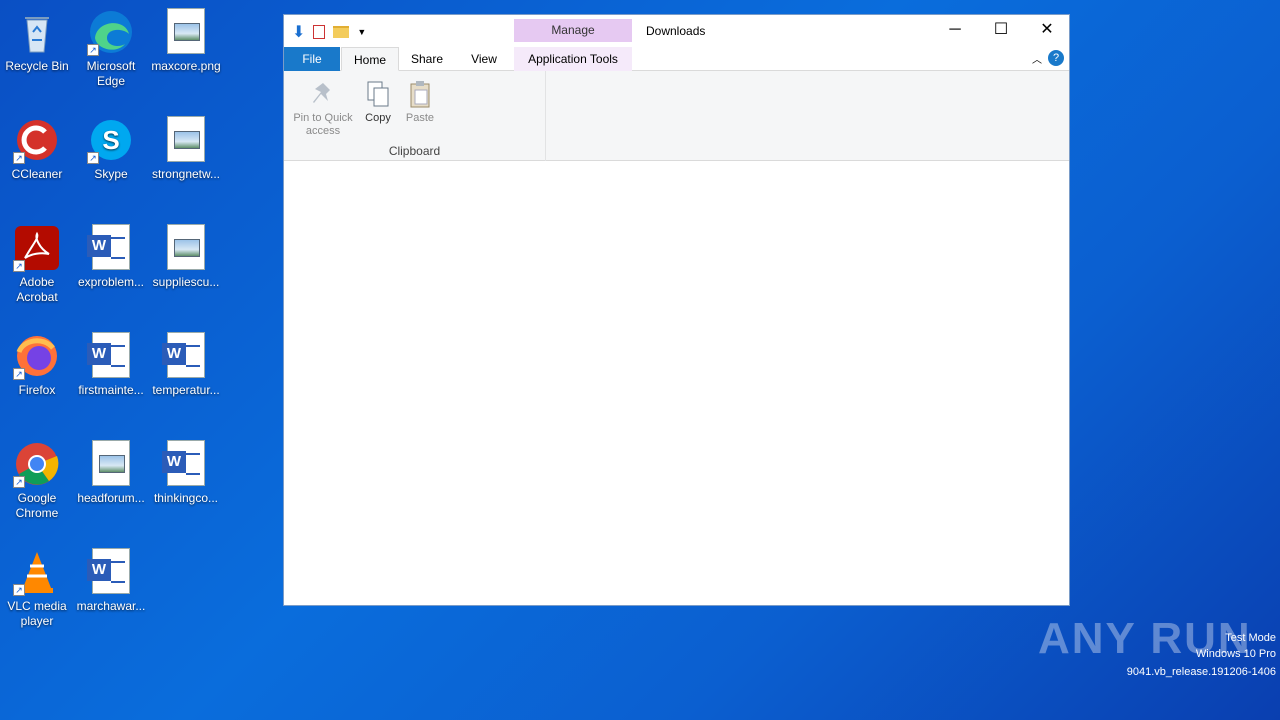  I want to click on tab-application-tools: Application Tools, so click(573, 59).